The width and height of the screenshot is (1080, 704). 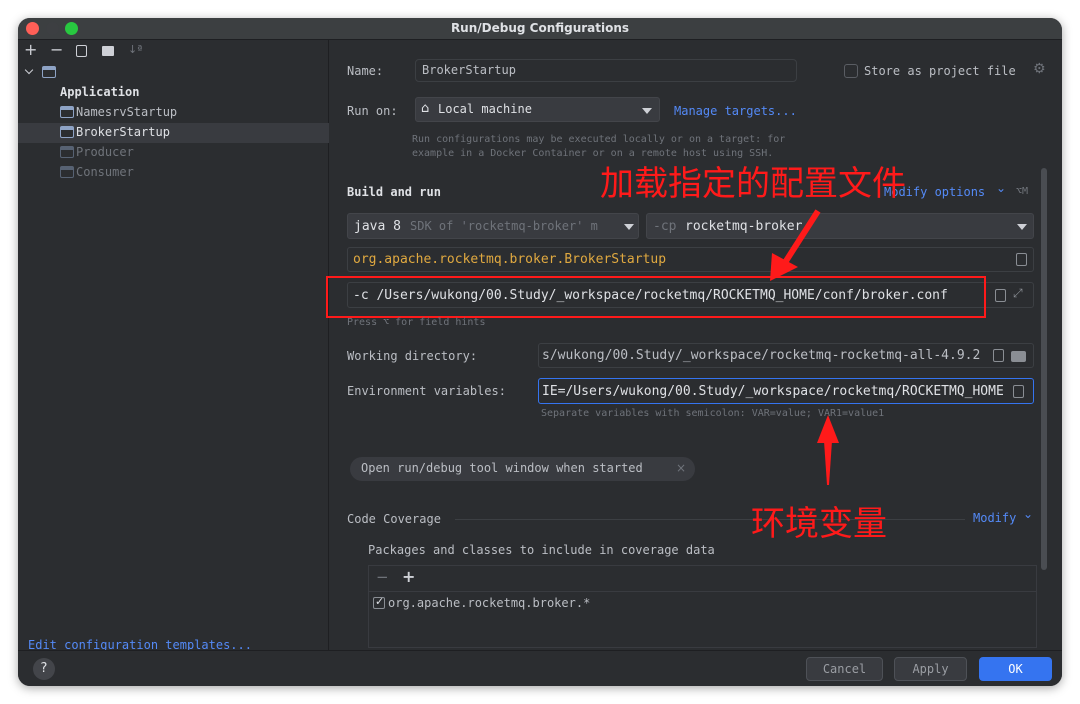 I want to click on classpath-select: -cp rocketmq-broker, so click(x=840, y=226).